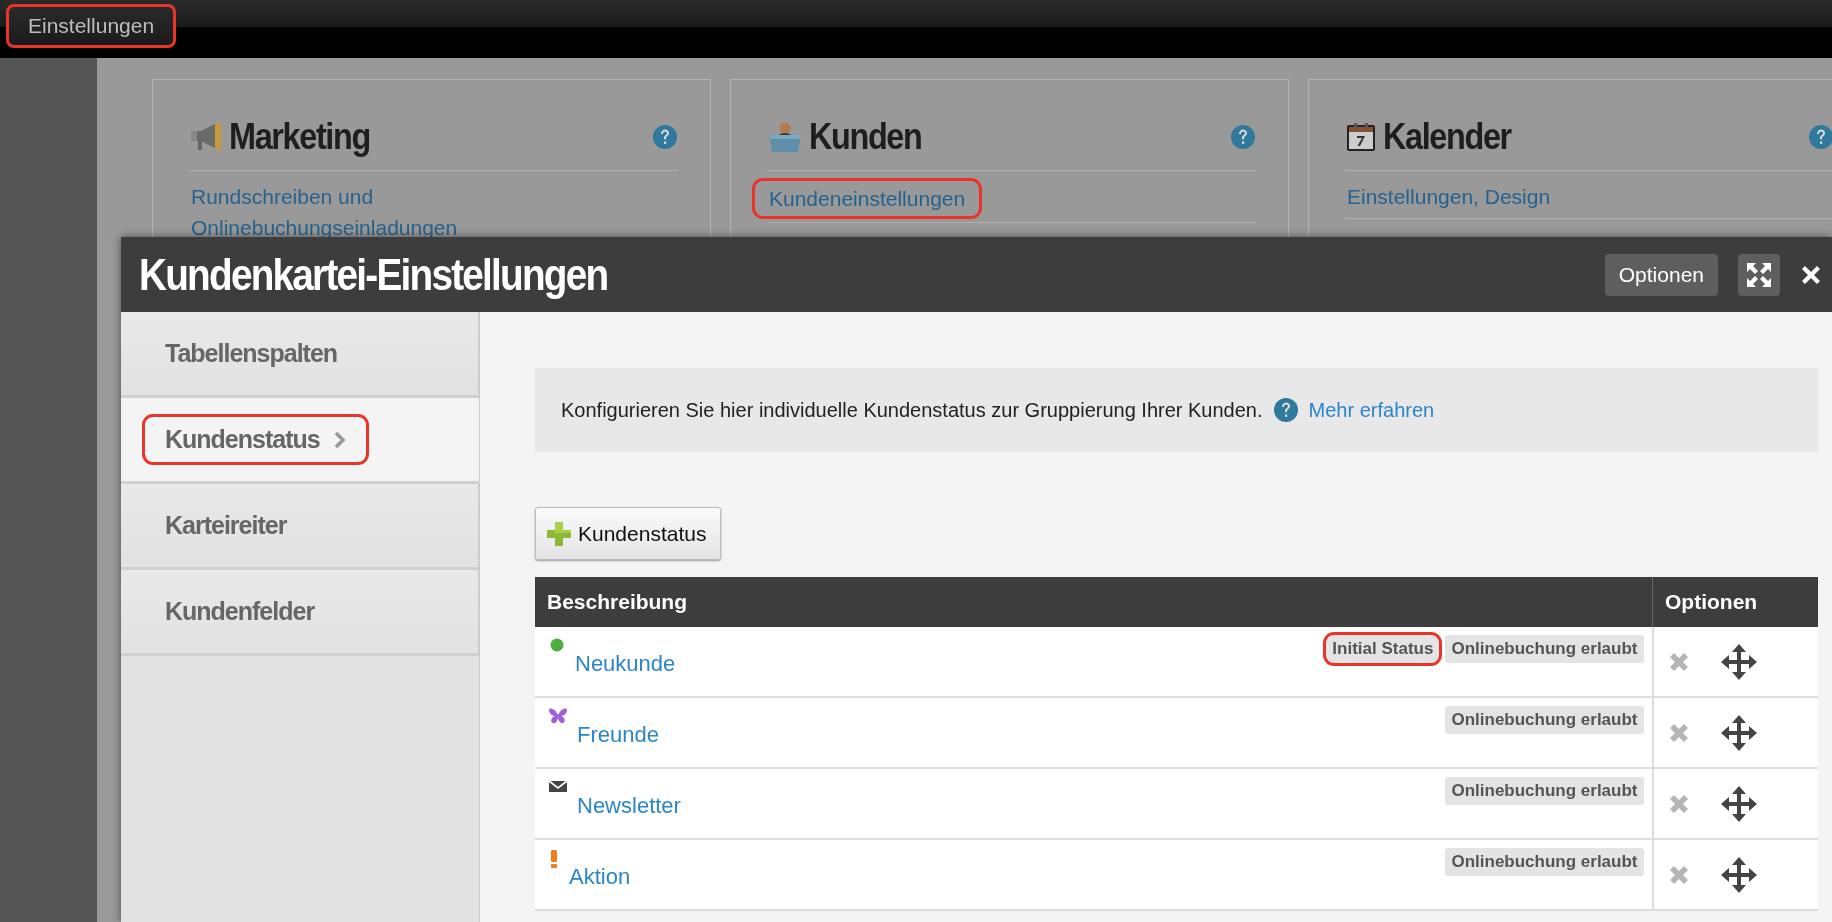 The width and height of the screenshot is (1832, 922). What do you see at coordinates (558, 716) in the screenshot?
I see `butterfly-icon` at bounding box center [558, 716].